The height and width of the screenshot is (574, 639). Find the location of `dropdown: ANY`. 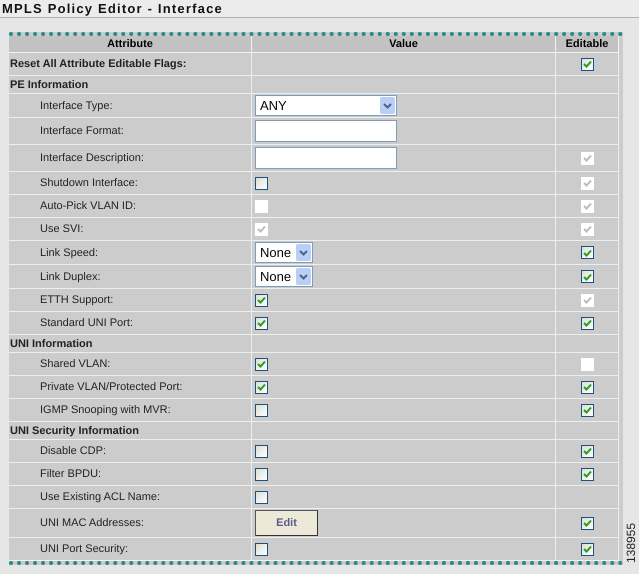

dropdown: ANY is located at coordinates (326, 105).